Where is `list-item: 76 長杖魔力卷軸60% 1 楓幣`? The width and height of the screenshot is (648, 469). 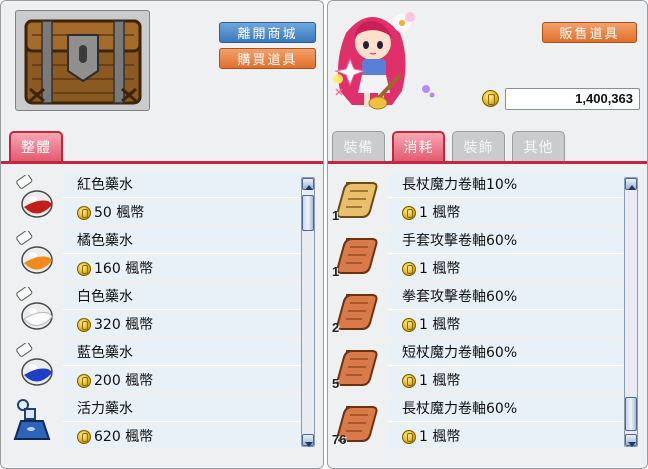 list-item: 76 長杖魔力卷軸60% 1 楓幣 is located at coordinates (480, 423).